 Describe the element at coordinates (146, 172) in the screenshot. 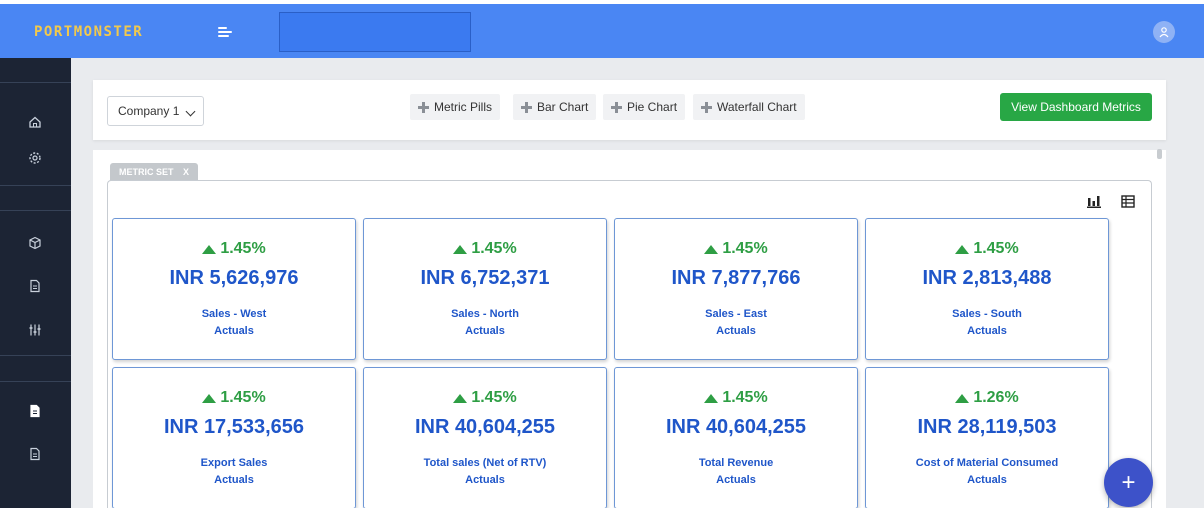

I see `metric-set-tag-label: METRIC SET` at that location.